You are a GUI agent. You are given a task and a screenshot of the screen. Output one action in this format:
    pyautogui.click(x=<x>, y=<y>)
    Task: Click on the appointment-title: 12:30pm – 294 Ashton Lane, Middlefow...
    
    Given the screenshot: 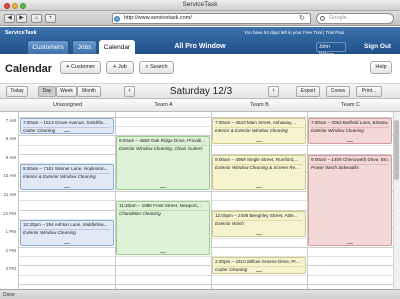 What is the action you would take?
    pyautogui.click(x=67, y=226)
    